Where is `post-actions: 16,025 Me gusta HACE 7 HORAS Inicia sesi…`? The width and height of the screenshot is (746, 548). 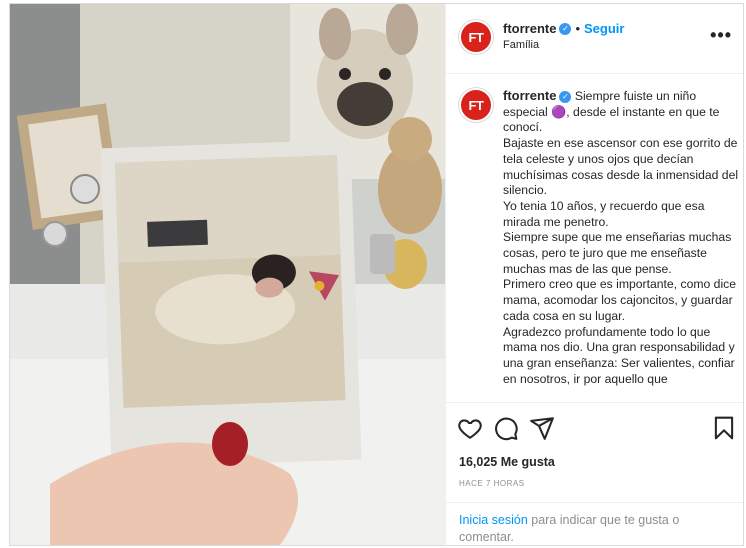
post-actions: 16,025 Me gusta HACE 7 HORAS Inicia sesi… is located at coordinates (594, 473).